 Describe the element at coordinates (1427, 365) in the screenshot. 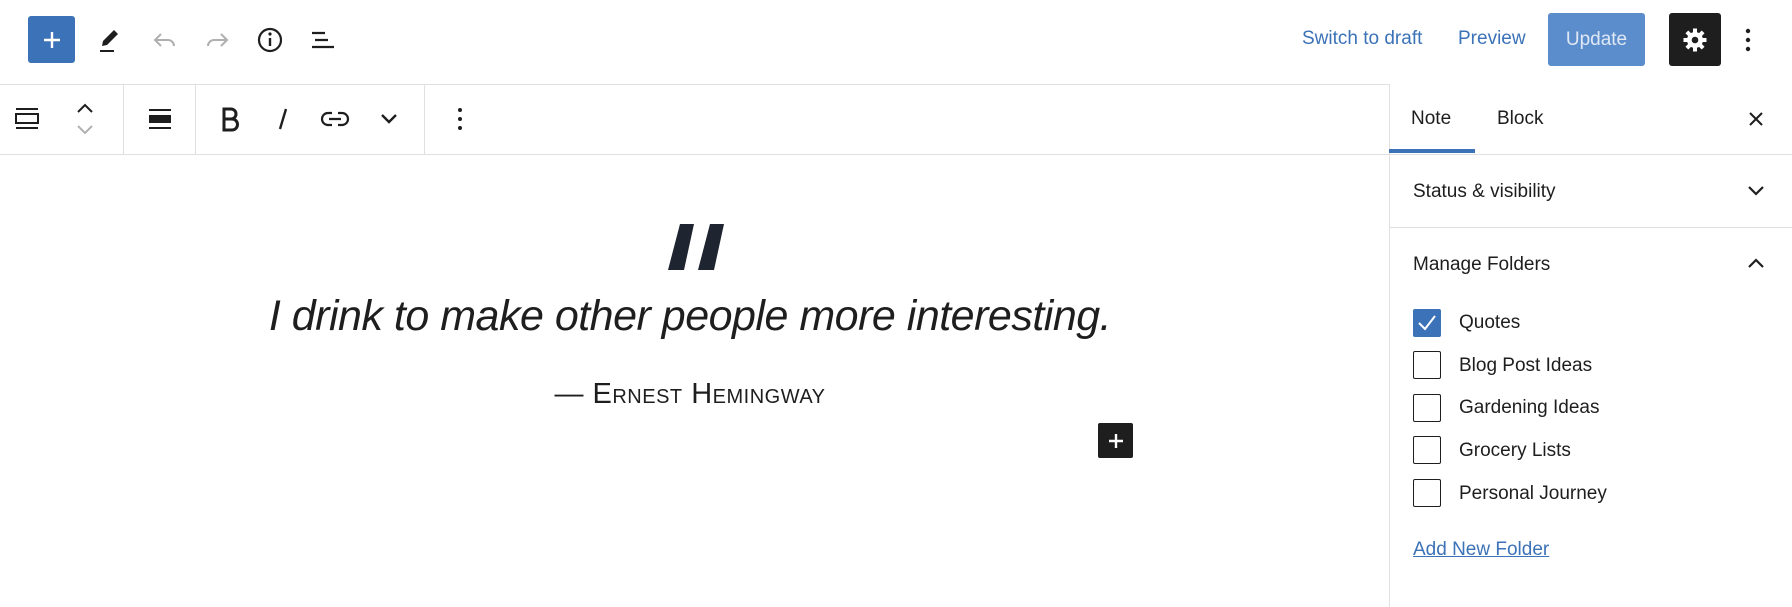

I see `folder-checkbox-blog-post-ideas` at that location.